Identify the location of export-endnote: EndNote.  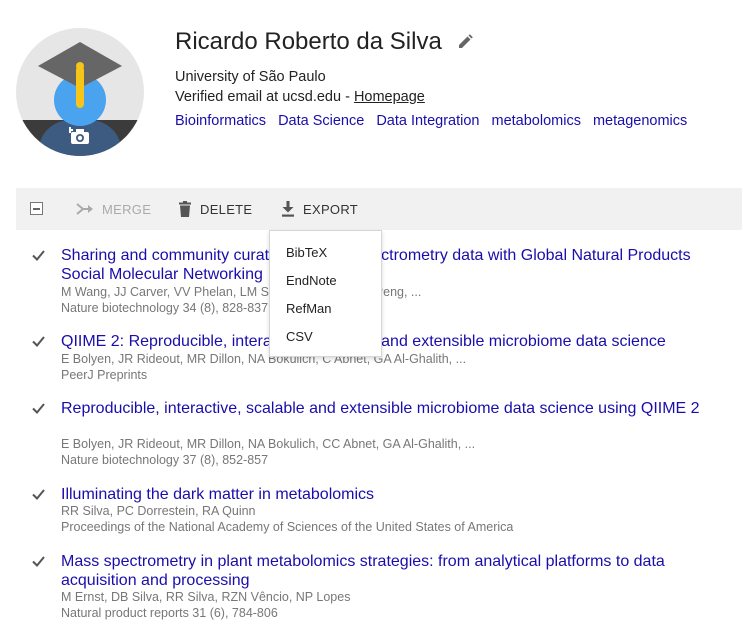
(311, 280).